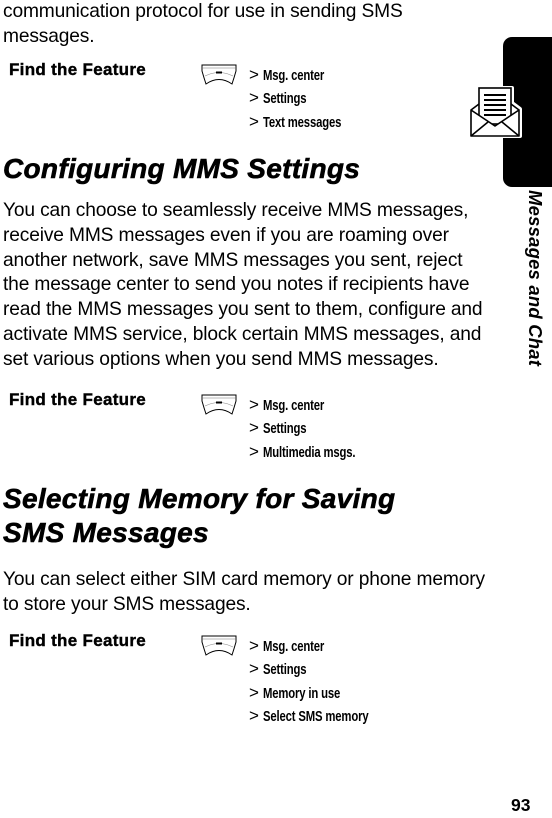 The width and height of the screenshot is (552, 818). Describe the element at coordinates (182, 169) in the screenshot. I see `section-heading-mms: Configuring MMS Settings` at that location.